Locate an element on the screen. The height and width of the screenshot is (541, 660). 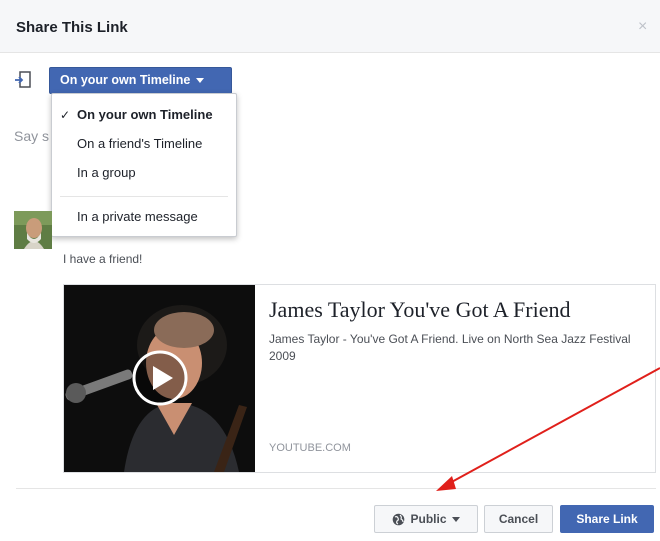
video-thumbnail is located at coordinates (159, 378).